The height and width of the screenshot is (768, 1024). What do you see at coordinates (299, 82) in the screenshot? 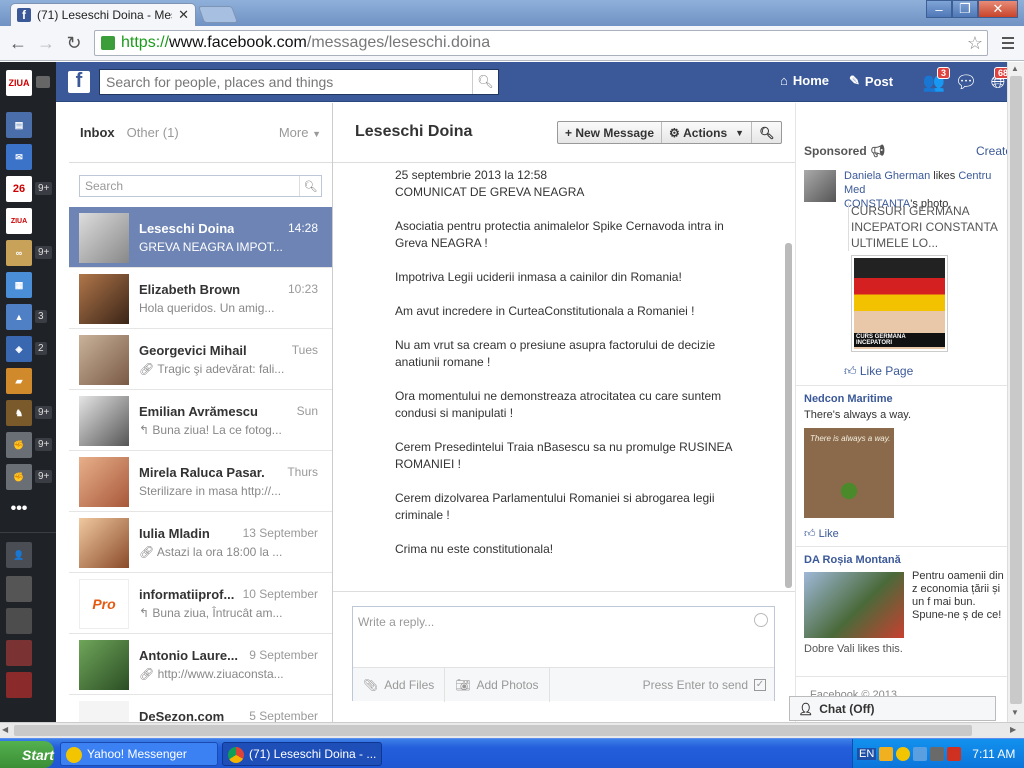
I see `facebook-search-input: Search for people, places and things 🔍︎` at bounding box center [299, 82].